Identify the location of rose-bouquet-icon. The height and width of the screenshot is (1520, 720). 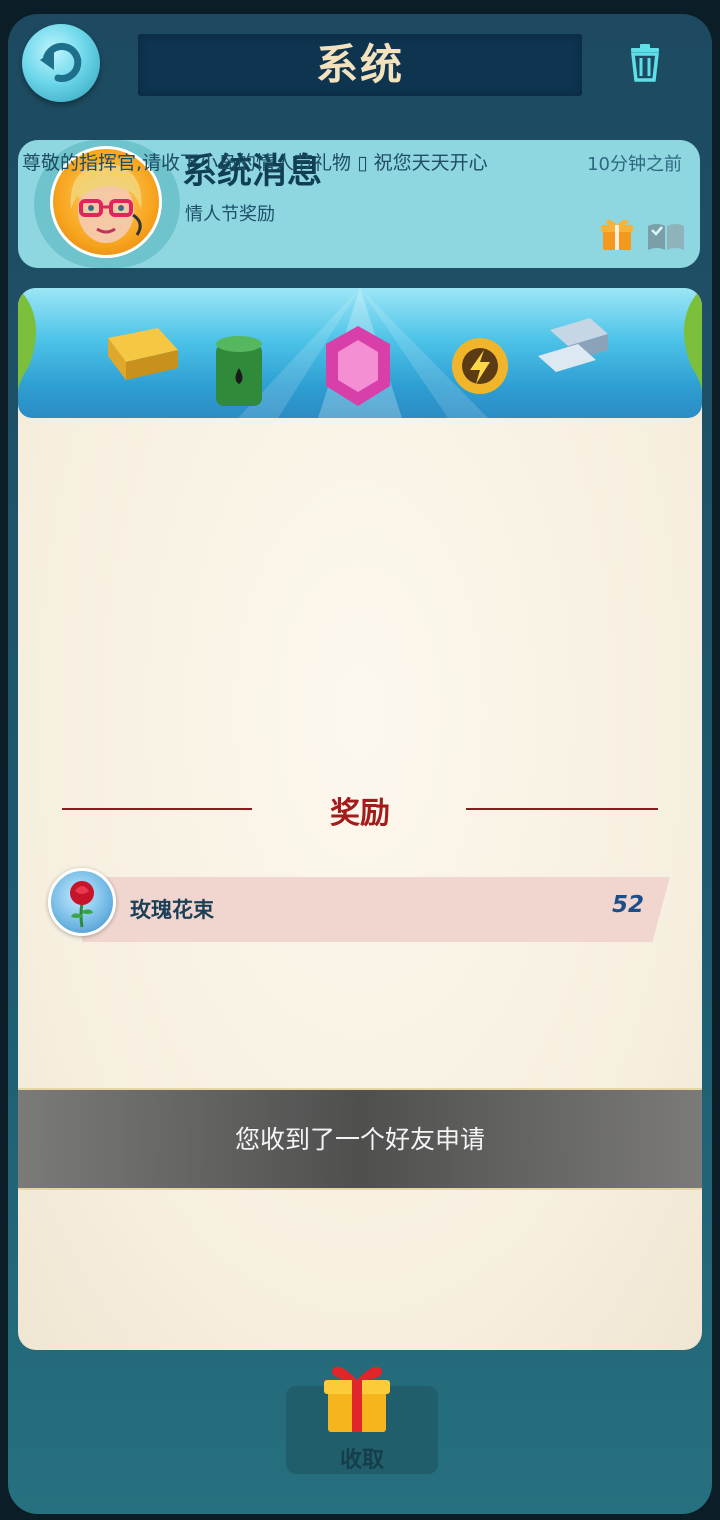
(82, 904).